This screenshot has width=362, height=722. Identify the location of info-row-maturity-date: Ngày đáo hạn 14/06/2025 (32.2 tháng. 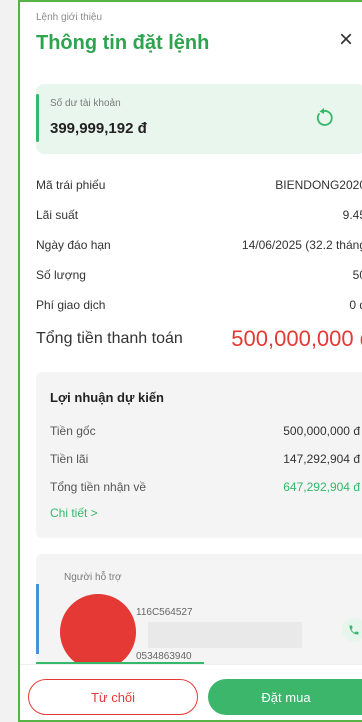
(199, 248).